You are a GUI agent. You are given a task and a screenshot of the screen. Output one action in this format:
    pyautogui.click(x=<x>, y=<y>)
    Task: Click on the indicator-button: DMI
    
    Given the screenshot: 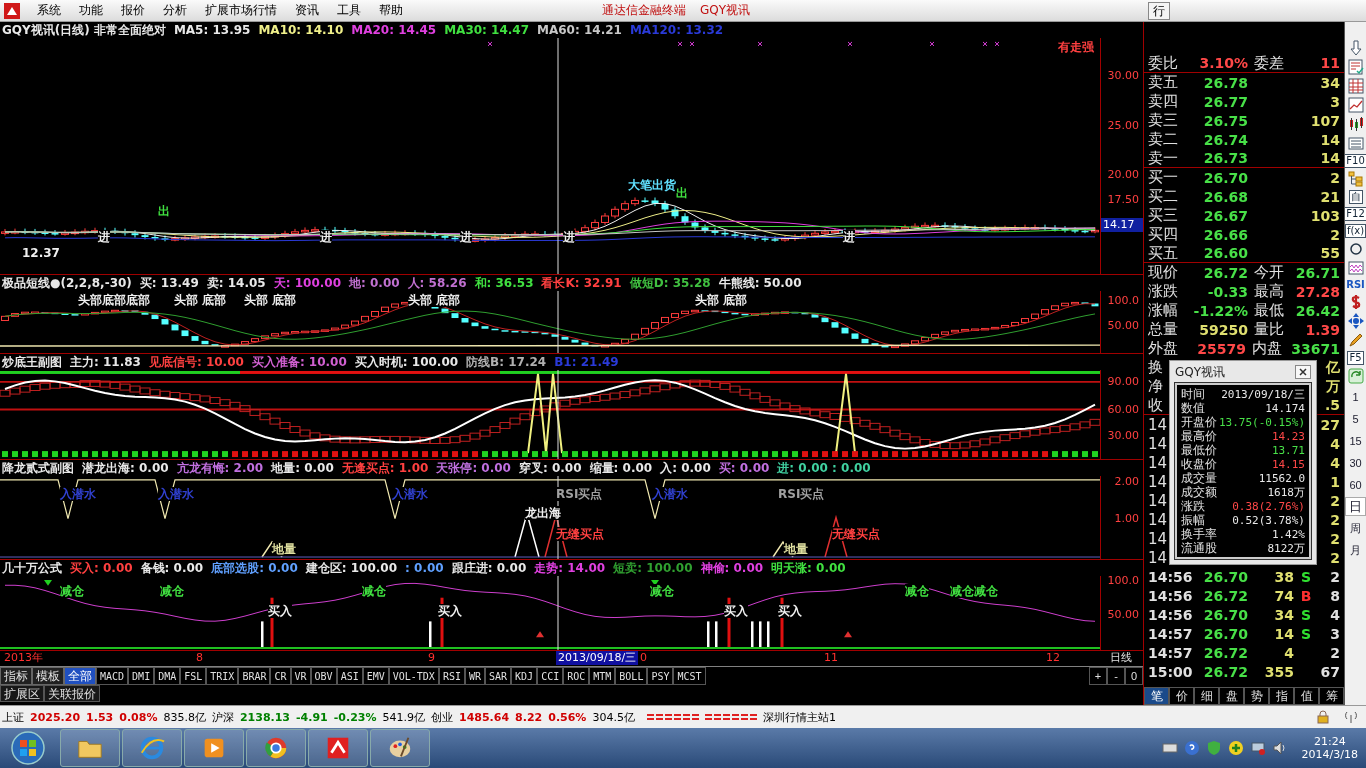 What is the action you would take?
    pyautogui.click(x=141, y=676)
    